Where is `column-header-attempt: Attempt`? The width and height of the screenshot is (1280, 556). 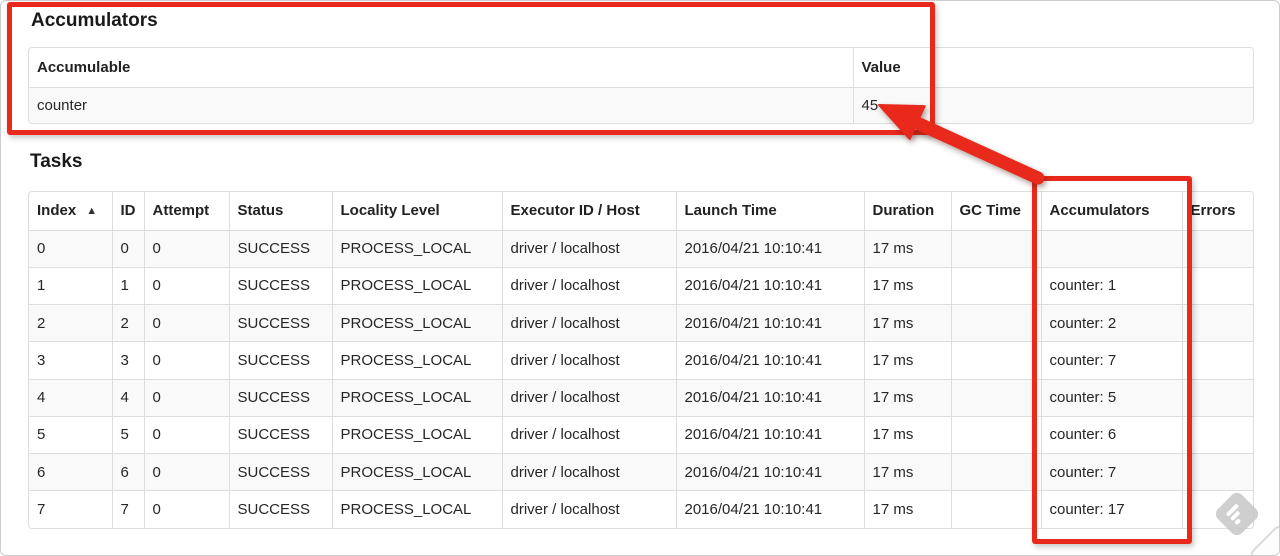
column-header-attempt: Attempt is located at coordinates (186, 211).